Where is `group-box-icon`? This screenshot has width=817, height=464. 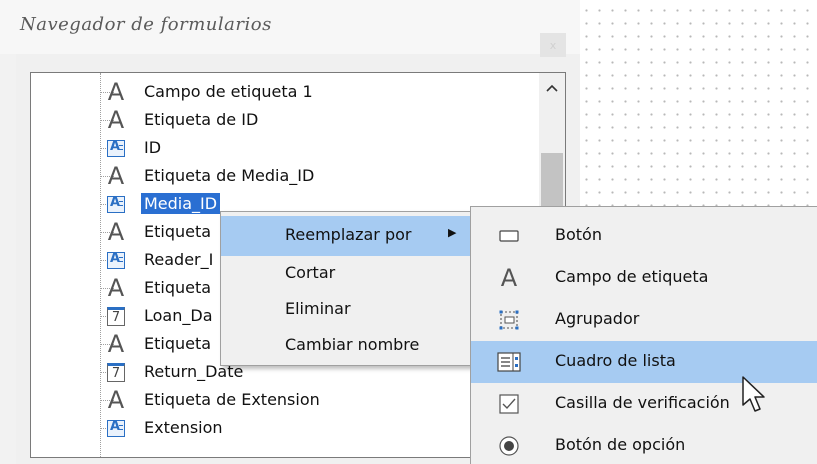
group-box-icon is located at coordinates (509, 320).